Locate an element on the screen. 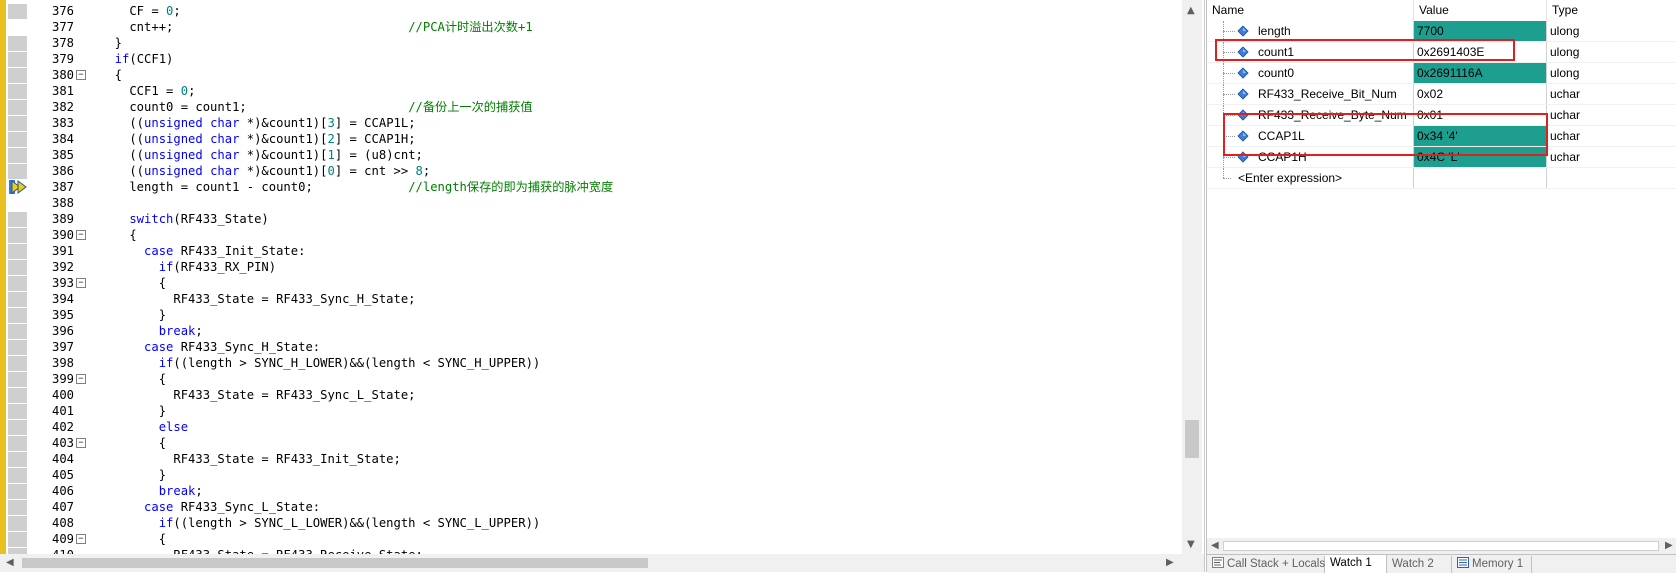 The height and width of the screenshot is (573, 1676). code-text: CF = 0; is located at coordinates (140, 11).